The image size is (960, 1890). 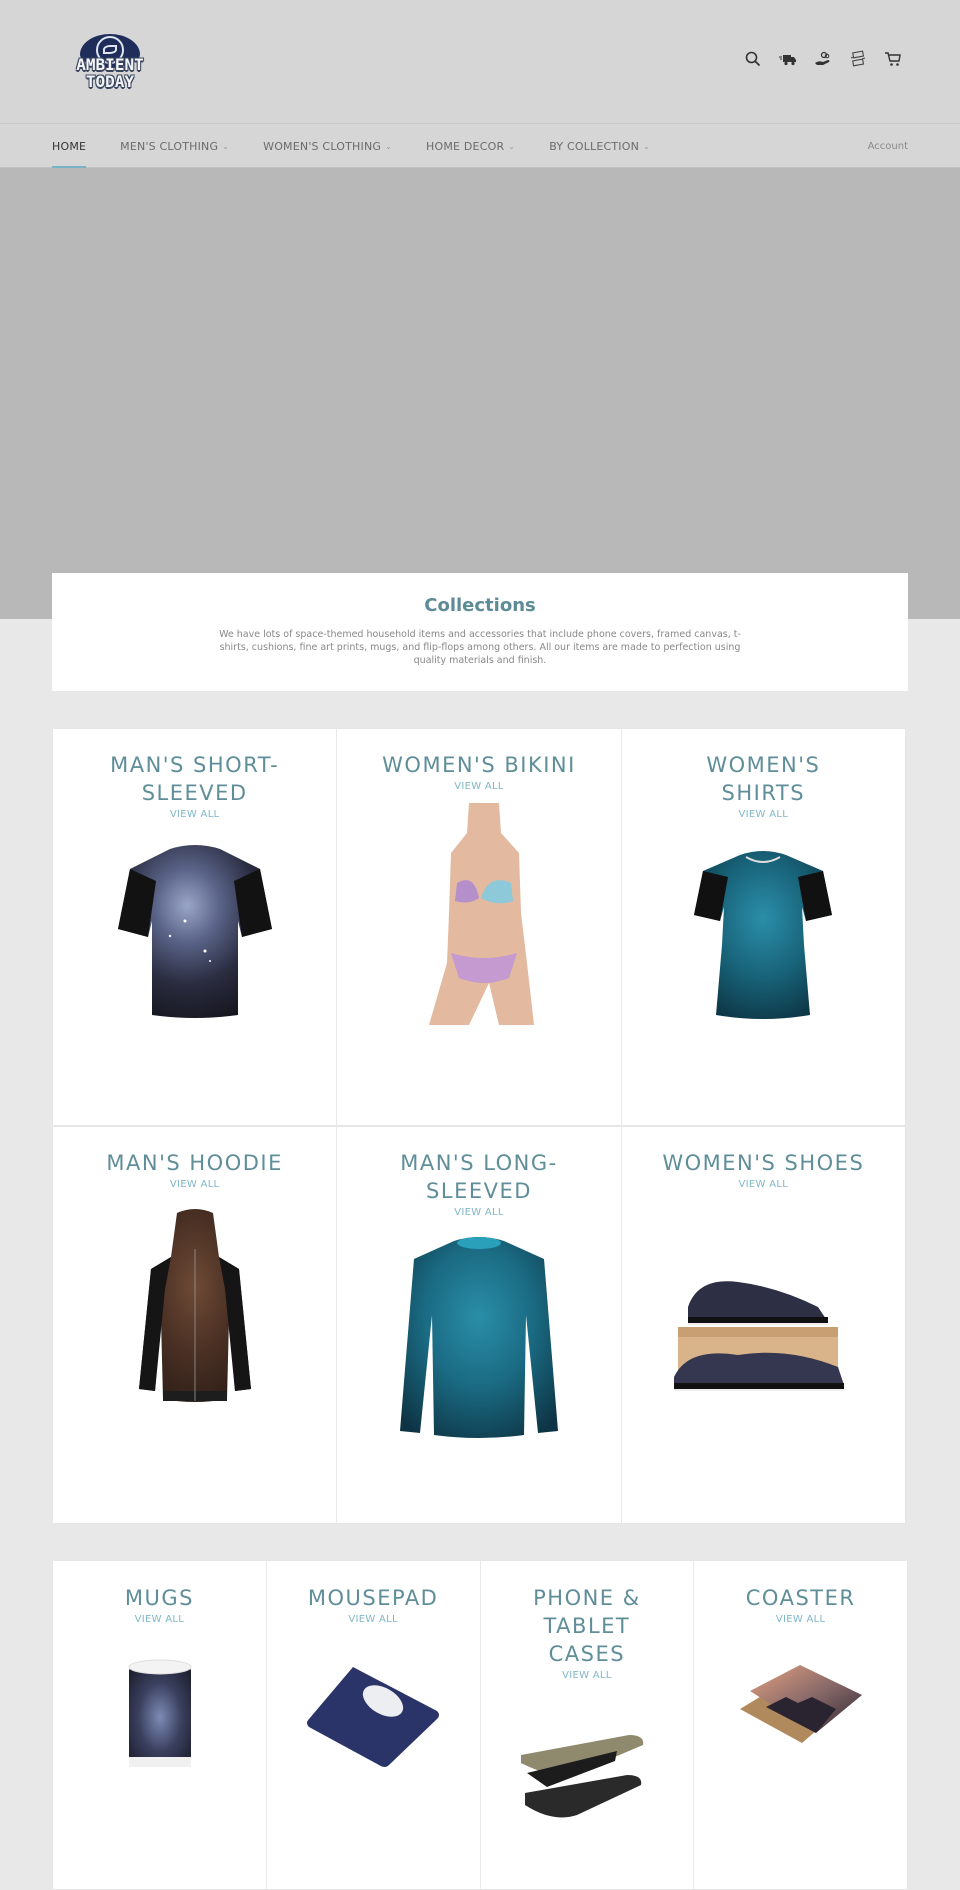 What do you see at coordinates (763, 1342) in the screenshot?
I see `shoes-product-image` at bounding box center [763, 1342].